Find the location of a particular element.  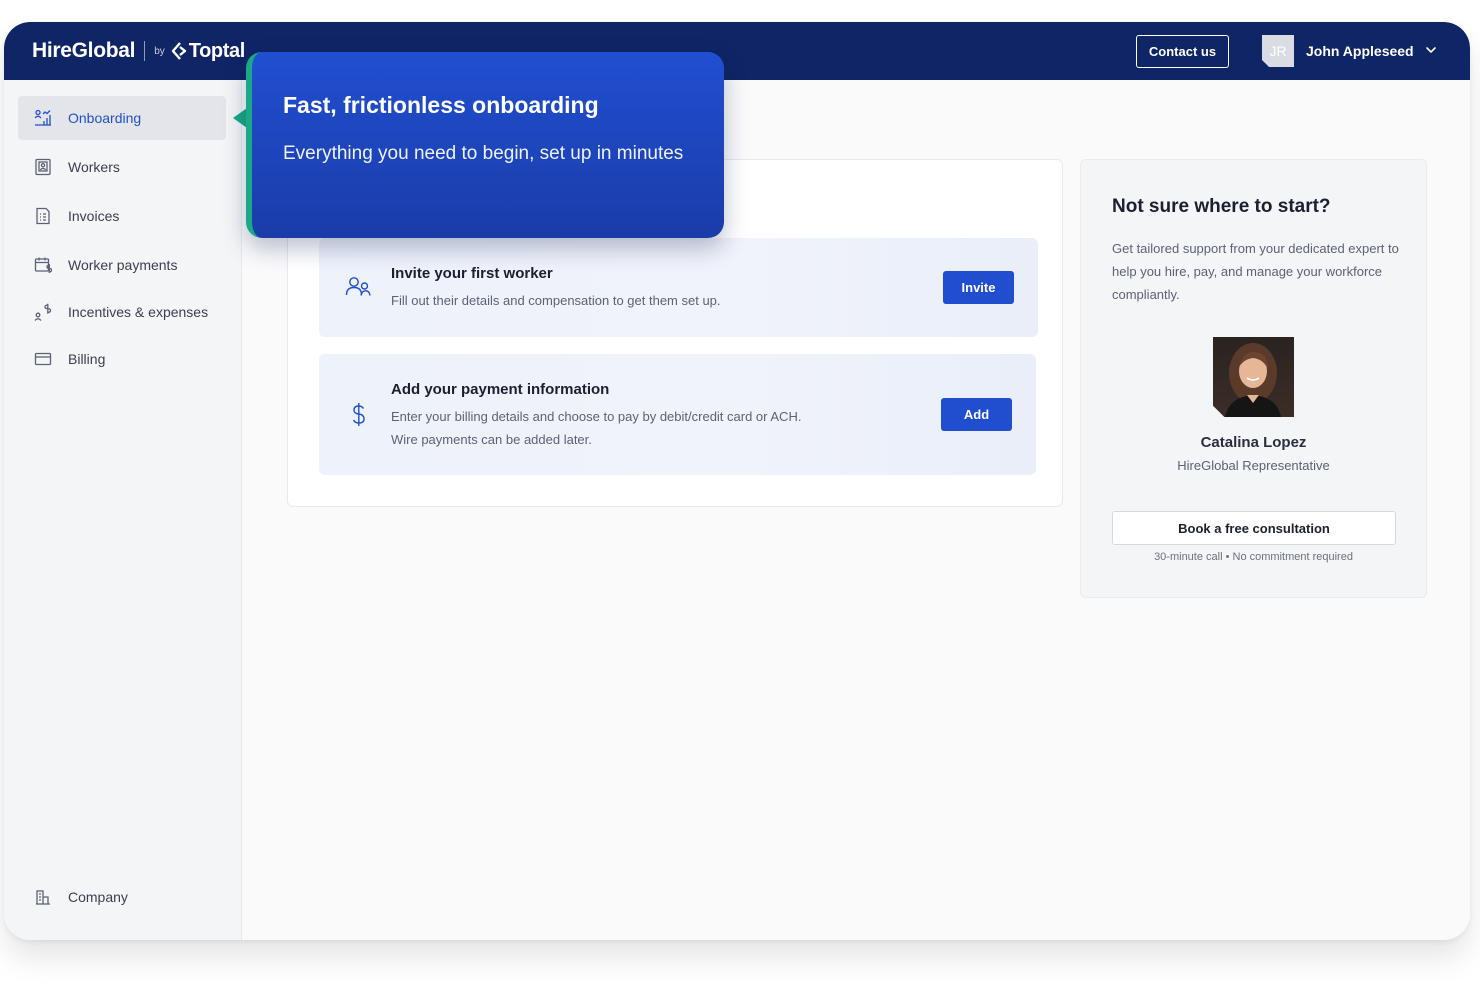

sidebar-item-label: Worker payments is located at coordinates (123, 265).